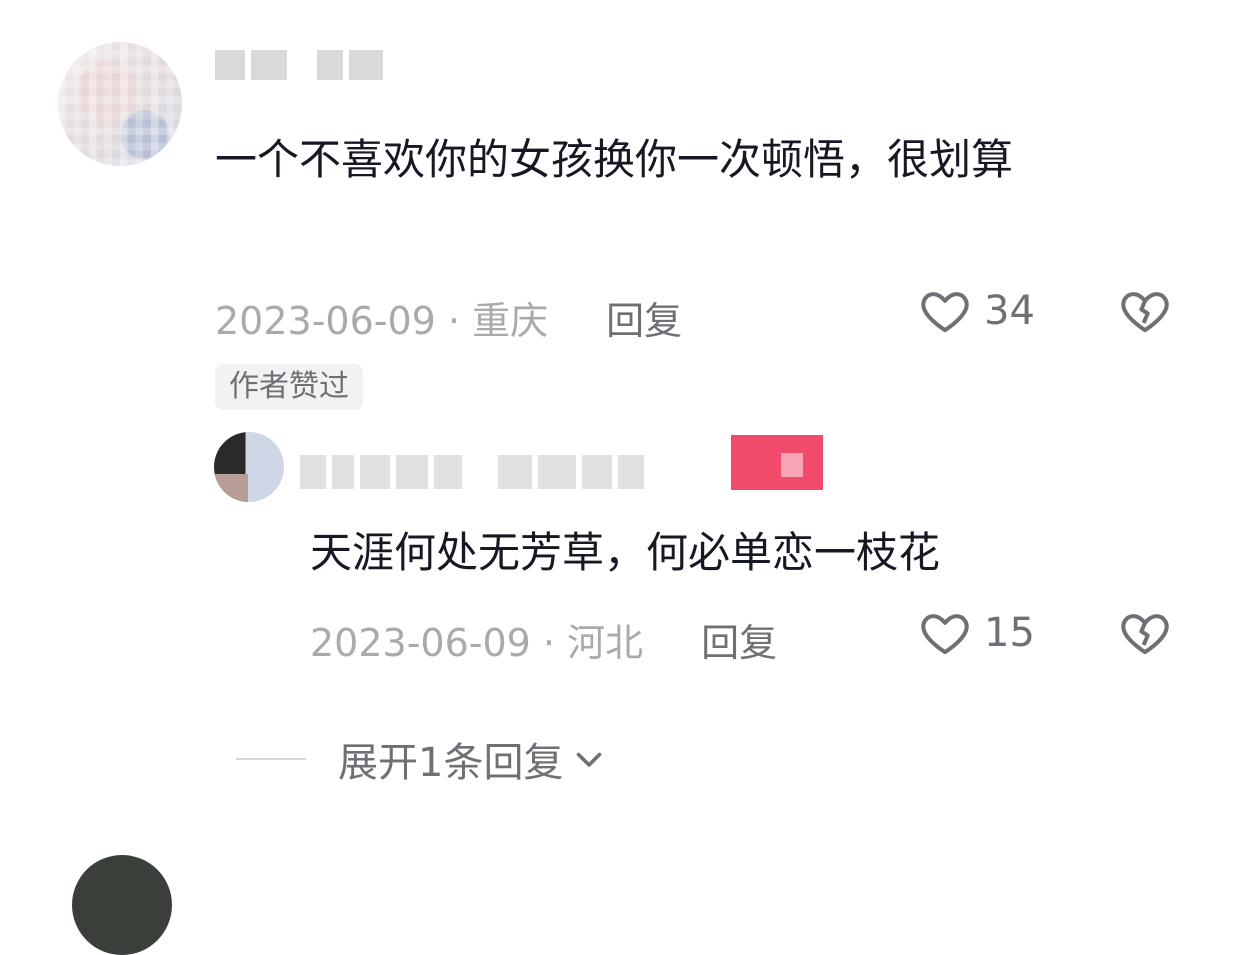 The width and height of the screenshot is (1240, 955). I want to click on commenter-avatar, so click(120, 104).